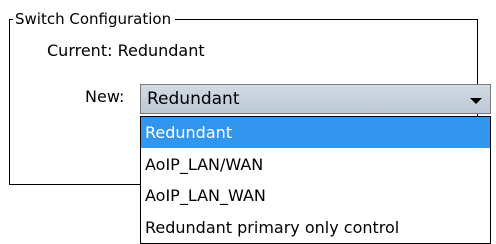  I want to click on dropdown-option-redundant-primary-only-control: Redundant primary only control, so click(315, 227).